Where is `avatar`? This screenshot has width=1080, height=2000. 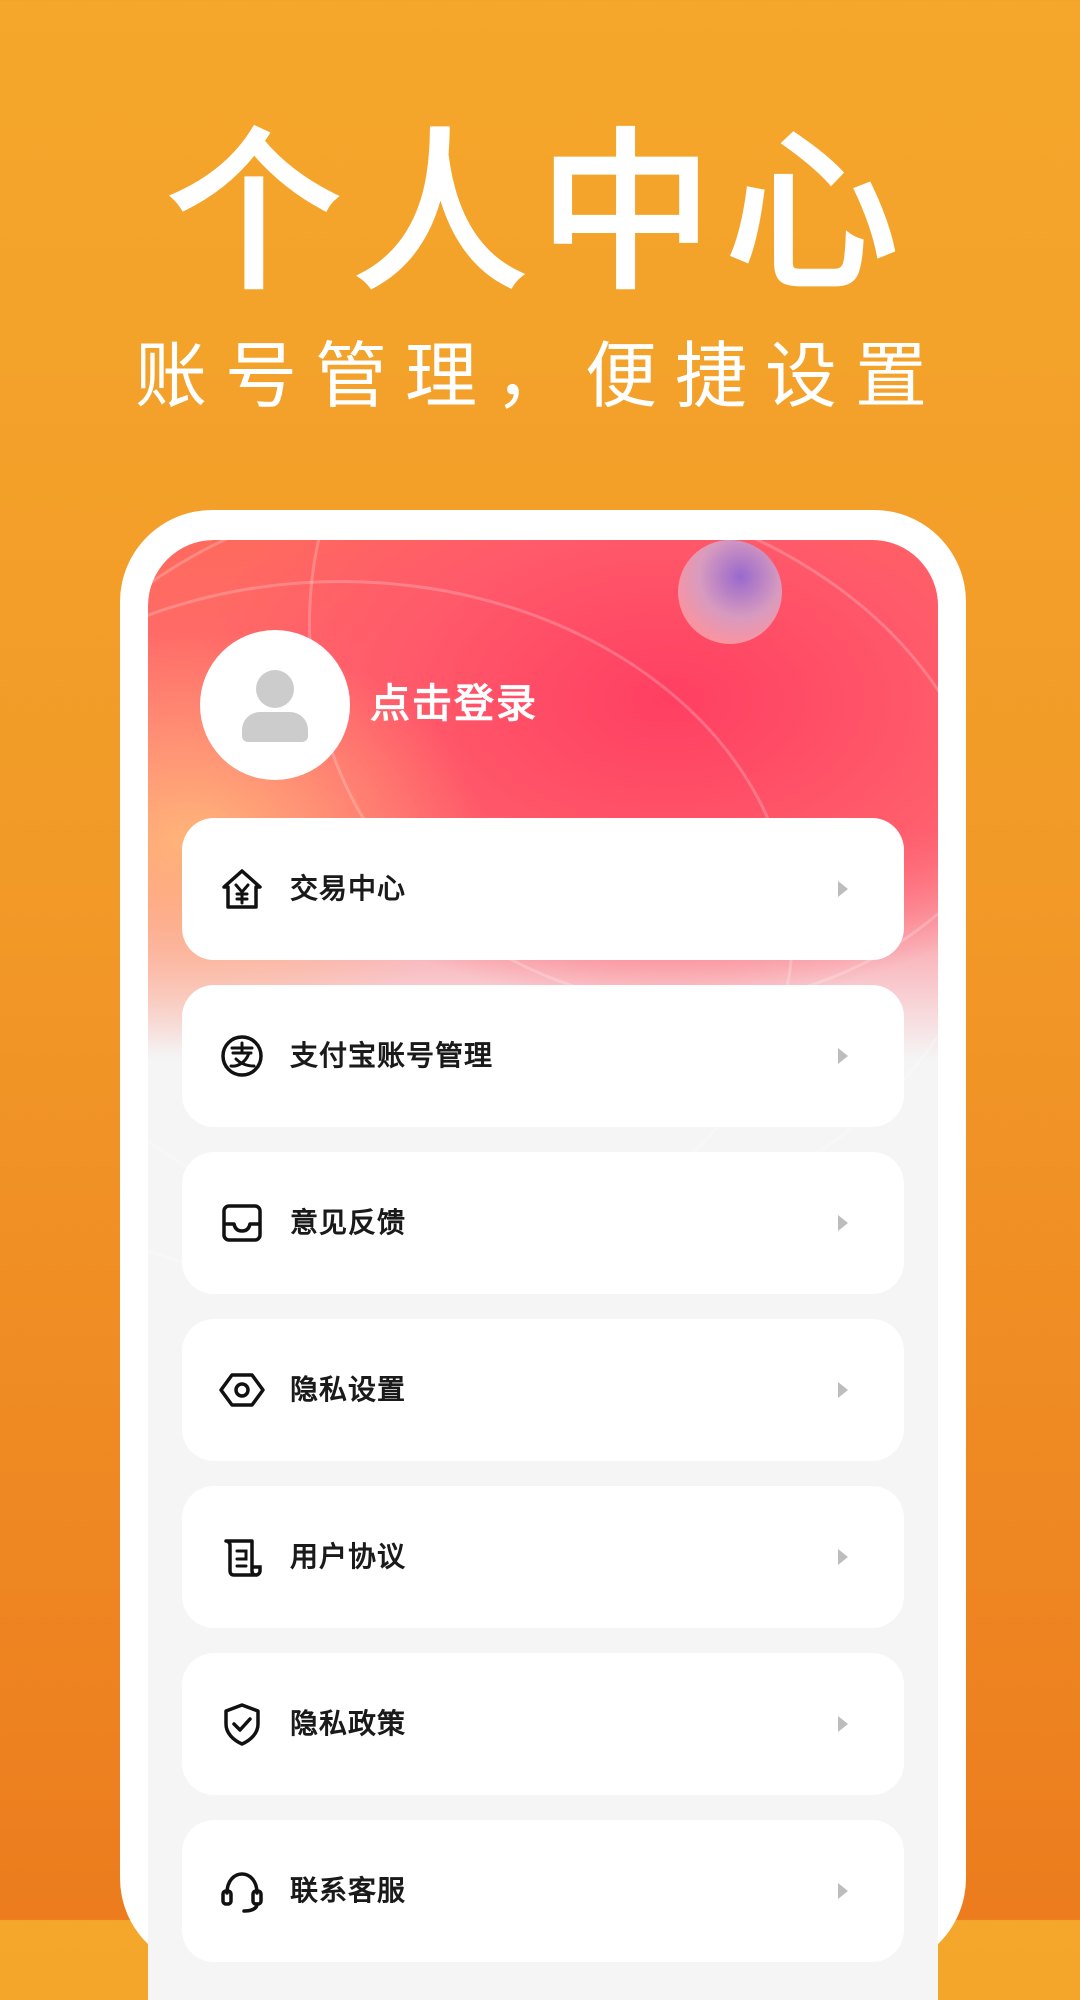
avatar is located at coordinates (275, 705).